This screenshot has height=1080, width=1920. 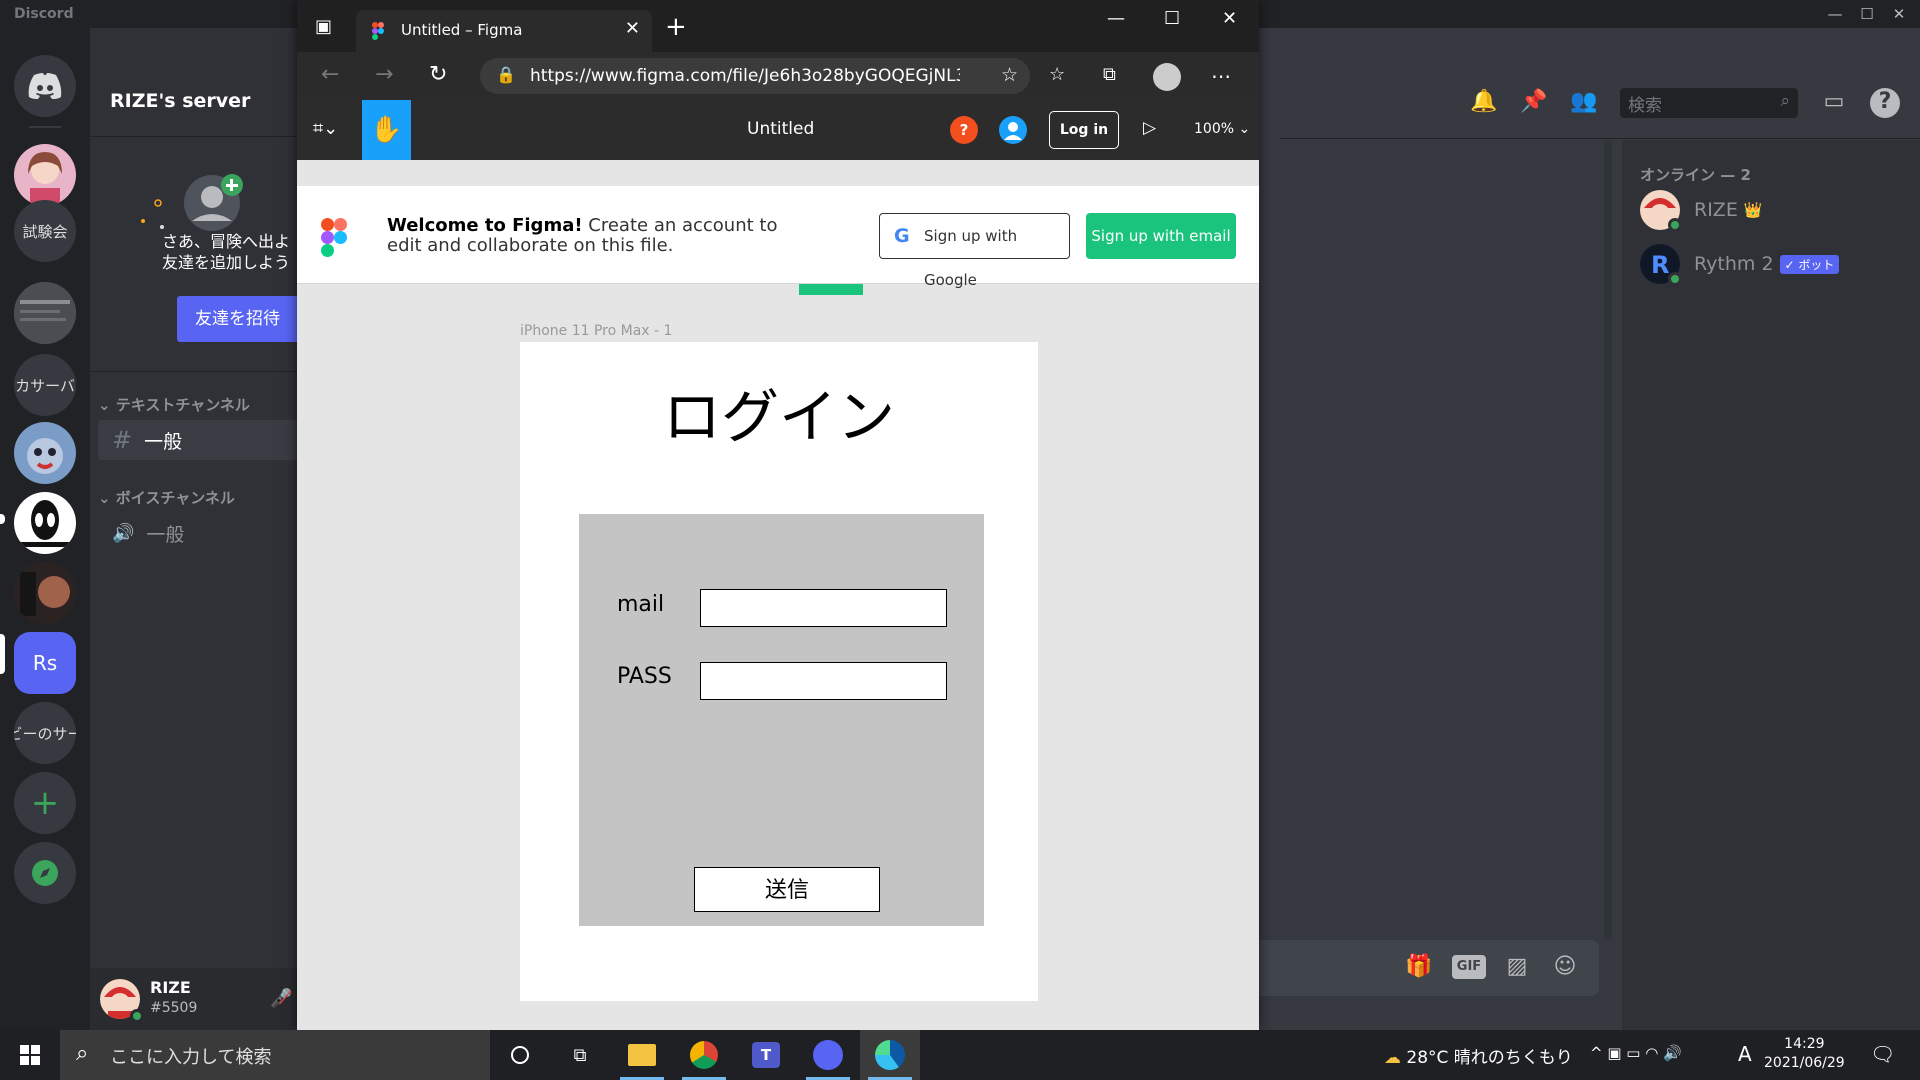 I want to click on back-icon: ←, so click(x=330, y=74).